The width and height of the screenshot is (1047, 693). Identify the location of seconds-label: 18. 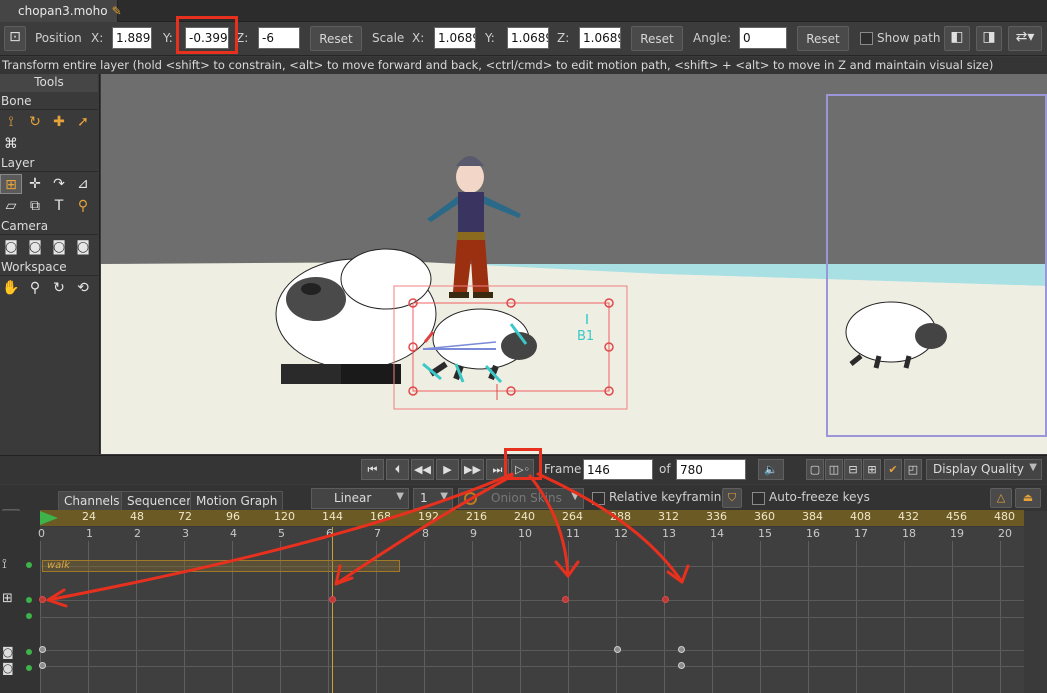
(909, 533).